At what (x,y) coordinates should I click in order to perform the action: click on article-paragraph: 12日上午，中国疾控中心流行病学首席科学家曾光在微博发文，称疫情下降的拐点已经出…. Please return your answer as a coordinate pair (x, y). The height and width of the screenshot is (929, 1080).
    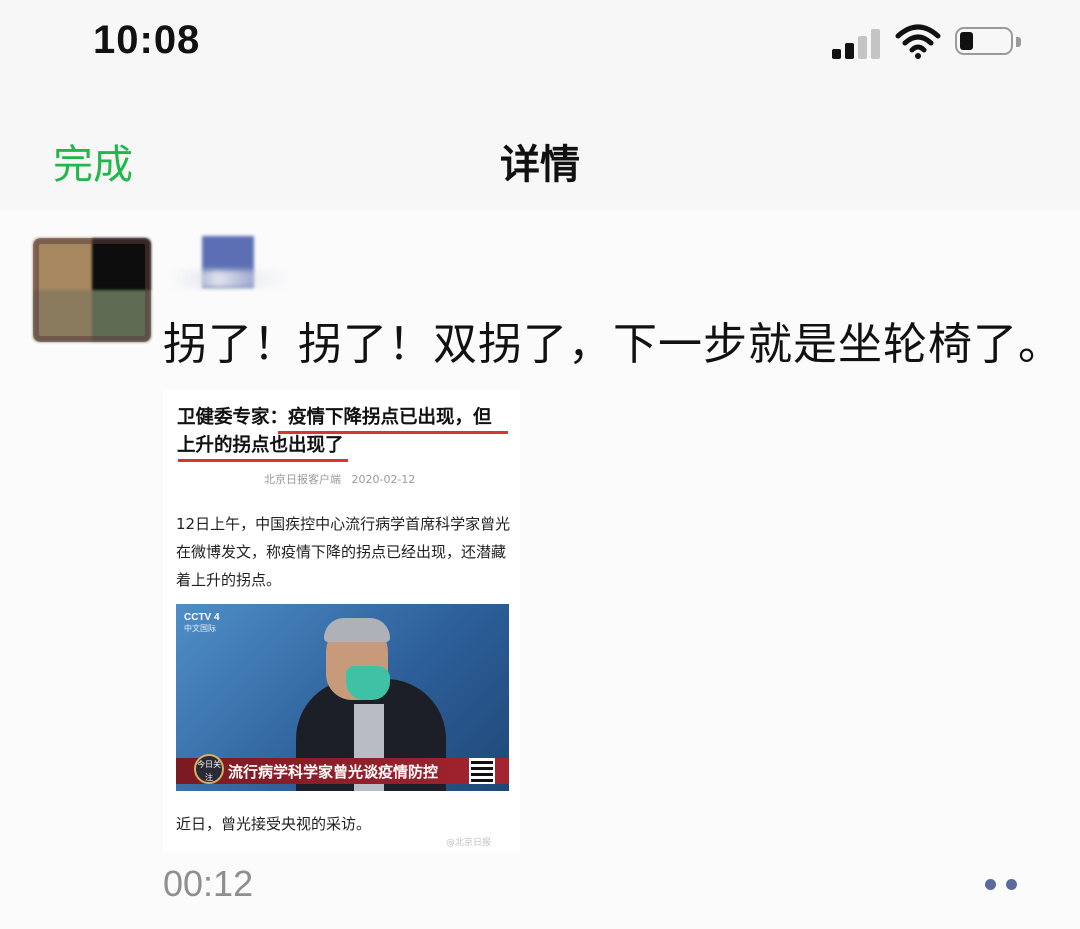
    Looking at the image, I should click on (343, 552).